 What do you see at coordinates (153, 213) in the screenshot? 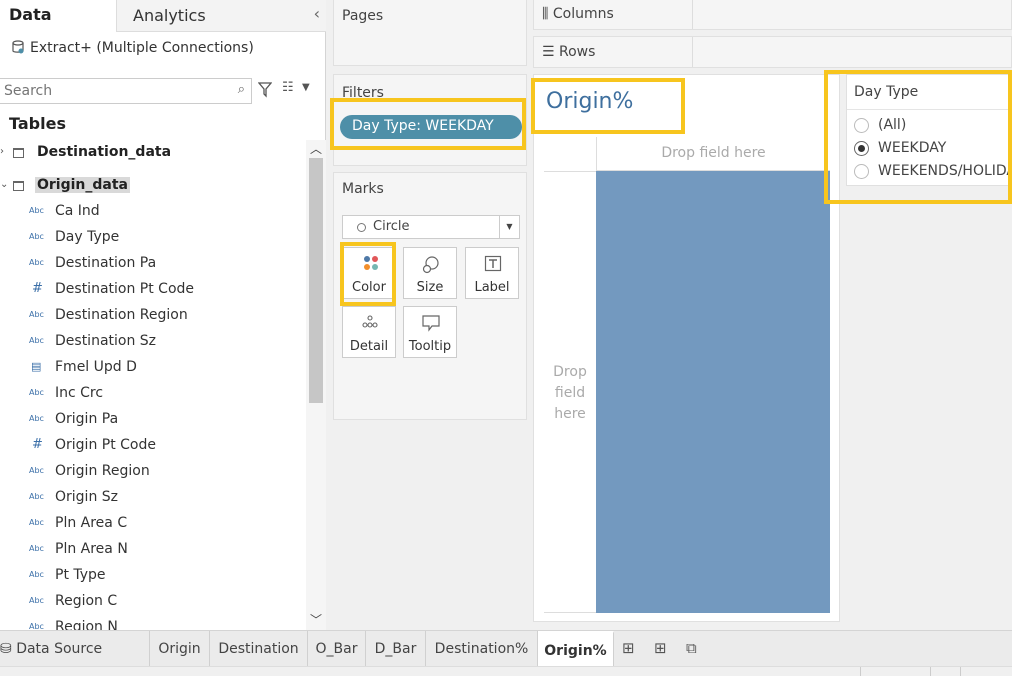
I see `field-item: Abc Ca Ind` at bounding box center [153, 213].